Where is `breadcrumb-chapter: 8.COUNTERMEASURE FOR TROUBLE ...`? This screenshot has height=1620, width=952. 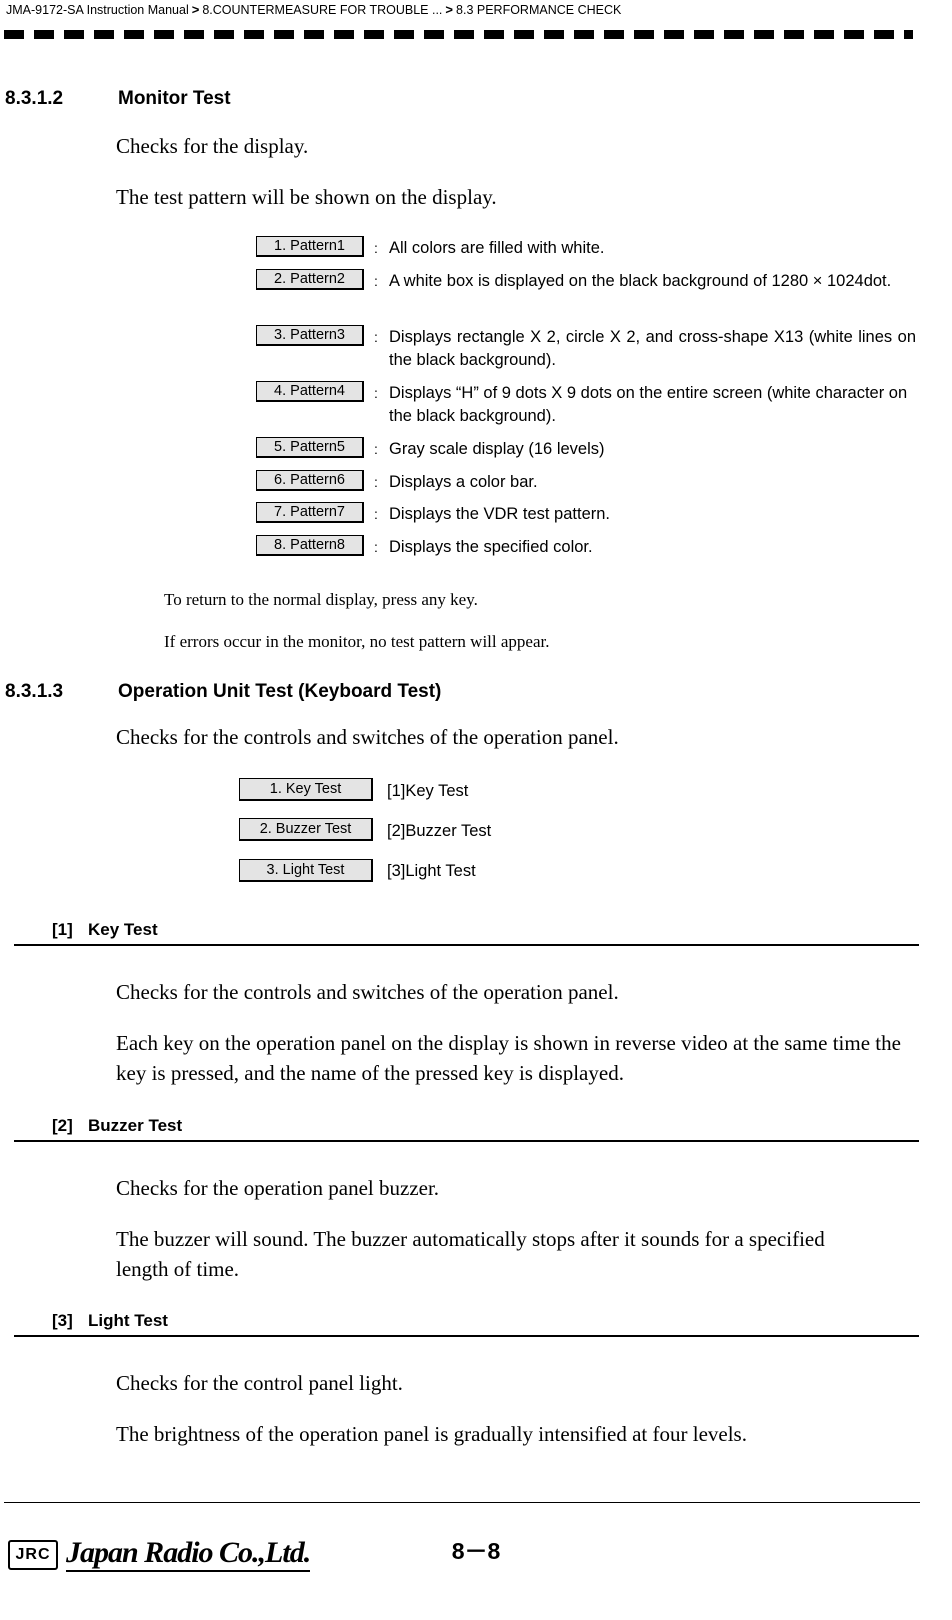
breadcrumb-chapter: 8.COUNTERMEASURE FOR TROUBLE ... is located at coordinates (322, 10).